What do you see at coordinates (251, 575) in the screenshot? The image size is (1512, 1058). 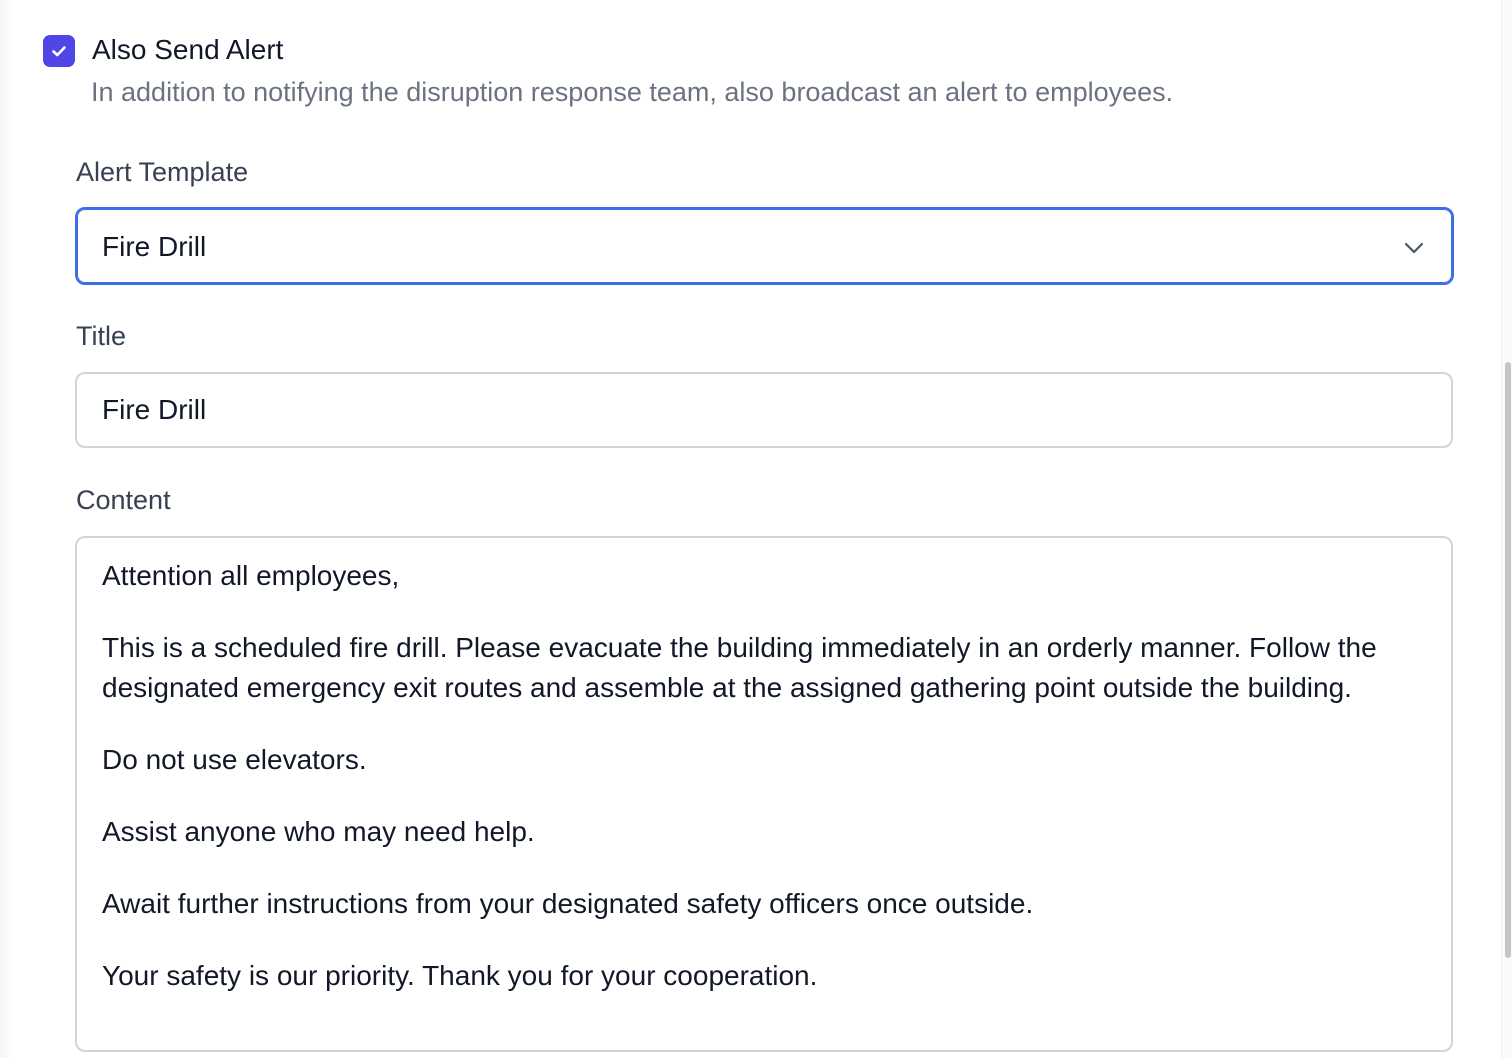 I see `content-paragraph: Attention all employees,` at bounding box center [251, 575].